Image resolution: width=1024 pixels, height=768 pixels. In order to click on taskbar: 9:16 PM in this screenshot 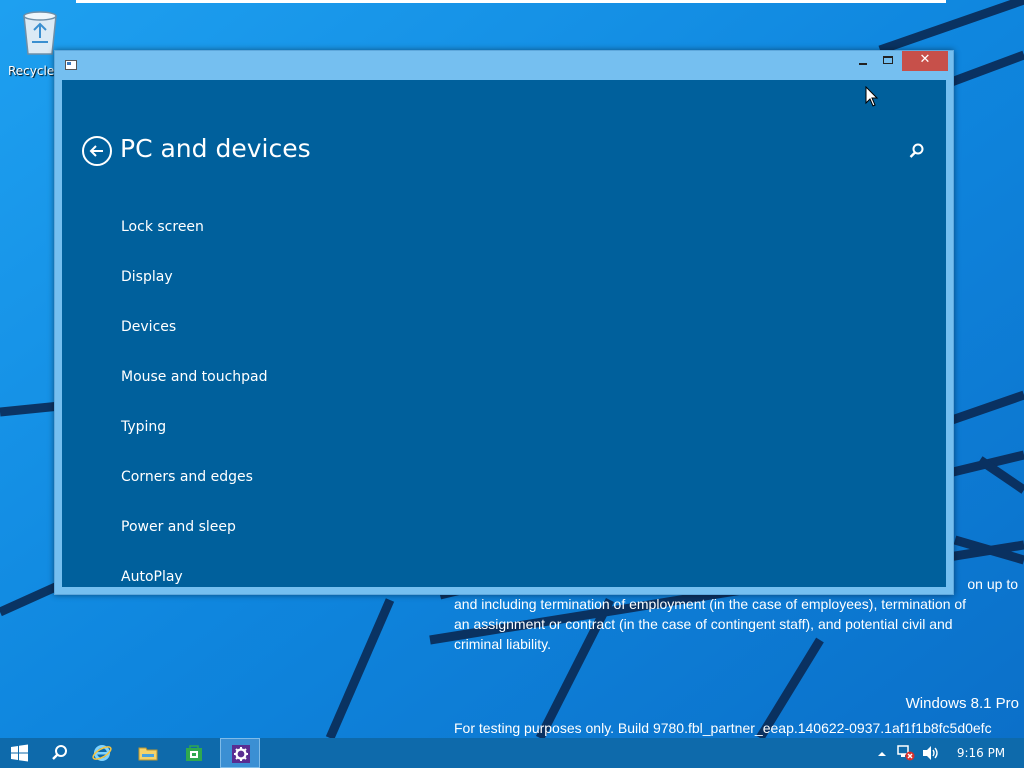, I will do `click(512, 753)`.